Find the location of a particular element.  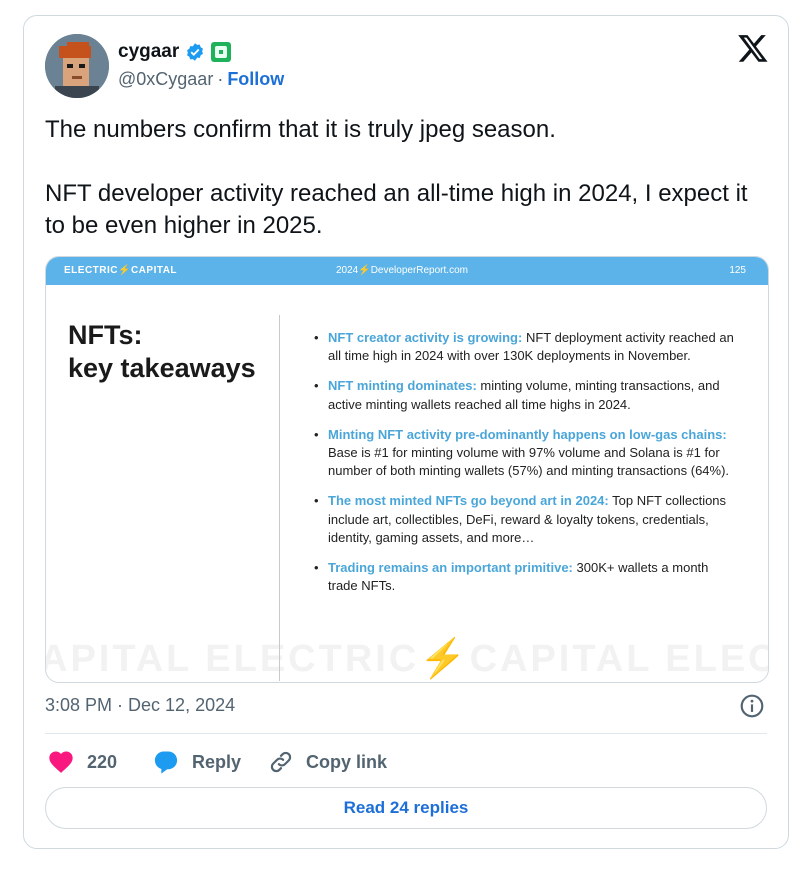

like-button: 220 is located at coordinates (82, 762).